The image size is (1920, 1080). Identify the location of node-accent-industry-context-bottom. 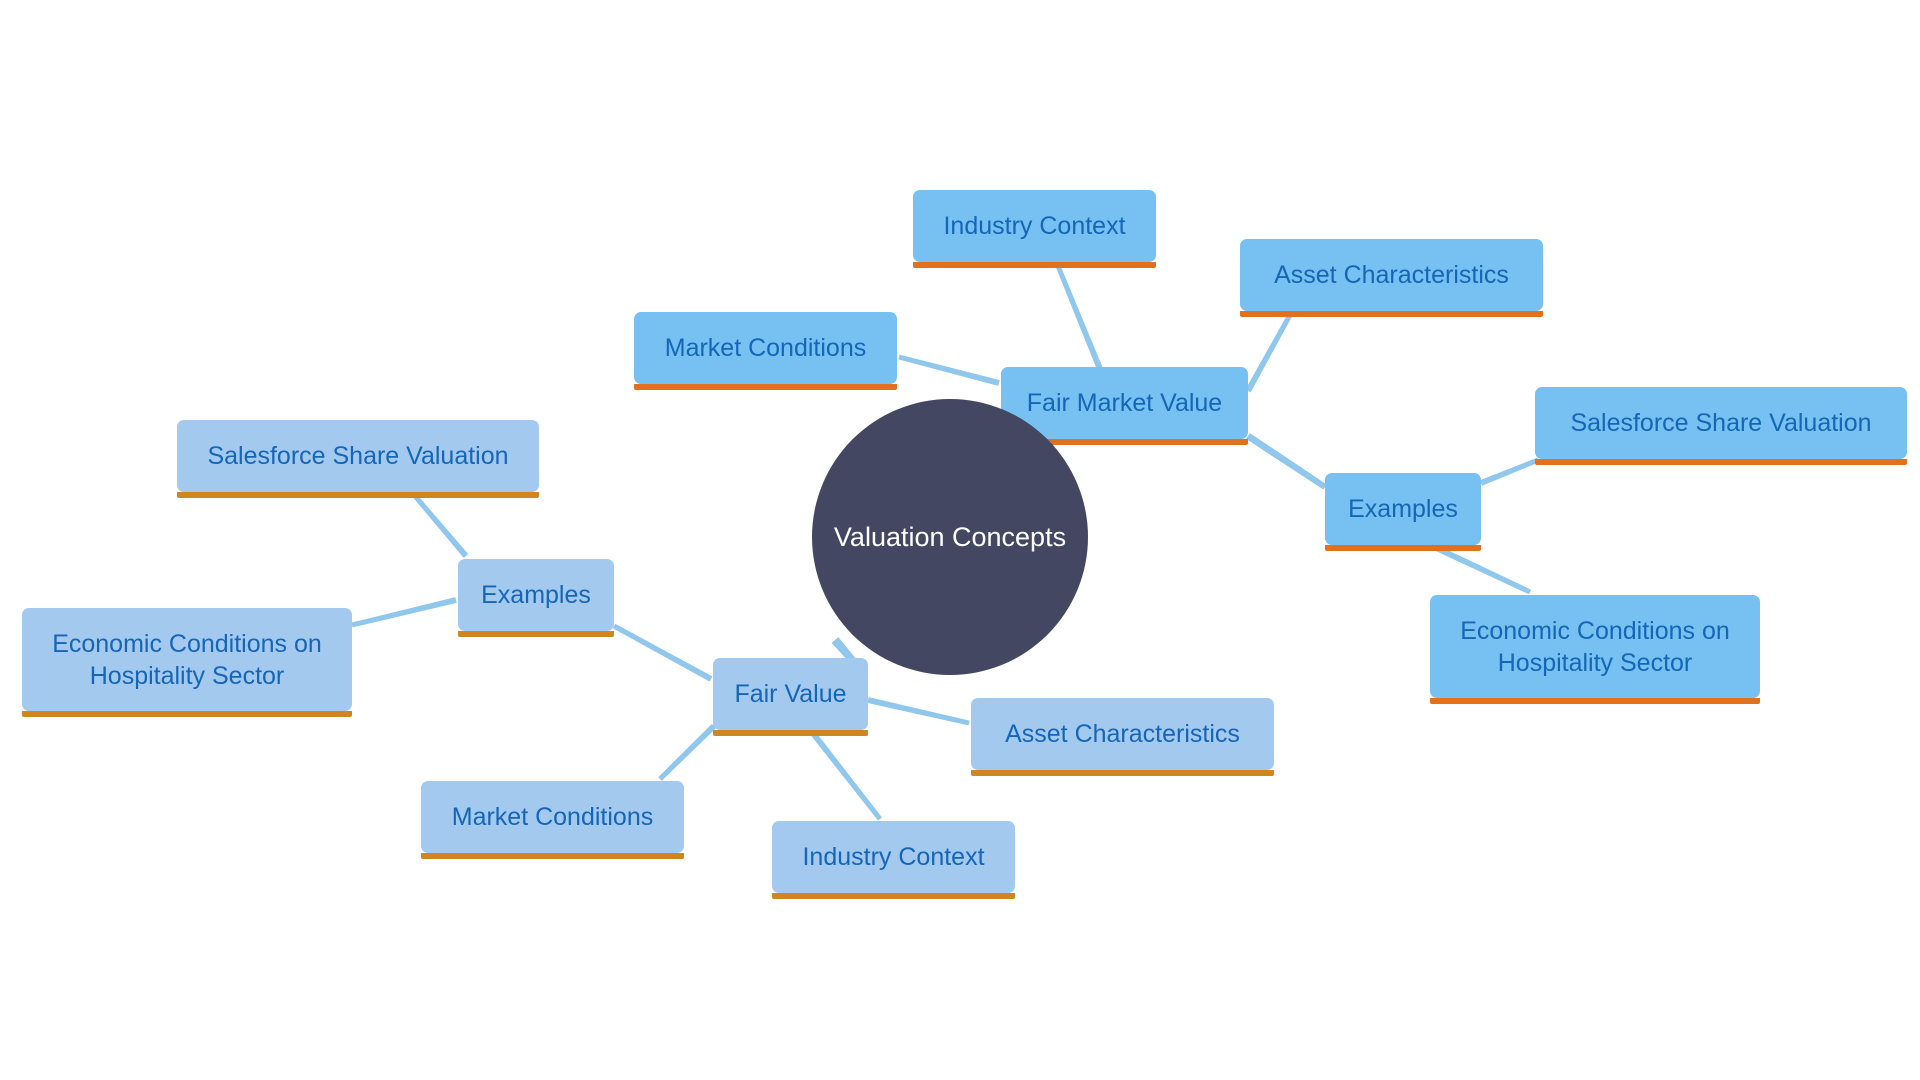
(893, 896).